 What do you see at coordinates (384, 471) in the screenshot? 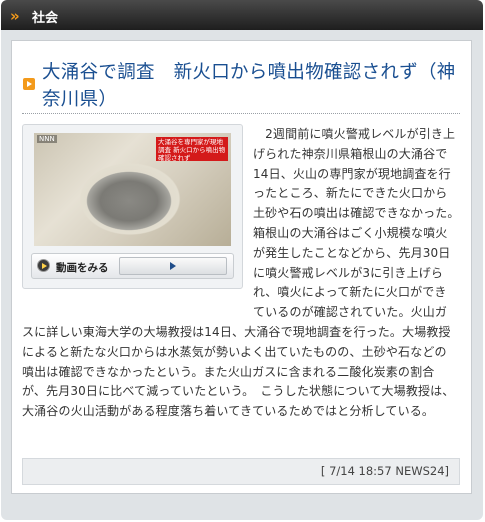
I see `article-timestamp-source: [ 7/14 18:57 NEWS24]` at bounding box center [384, 471].